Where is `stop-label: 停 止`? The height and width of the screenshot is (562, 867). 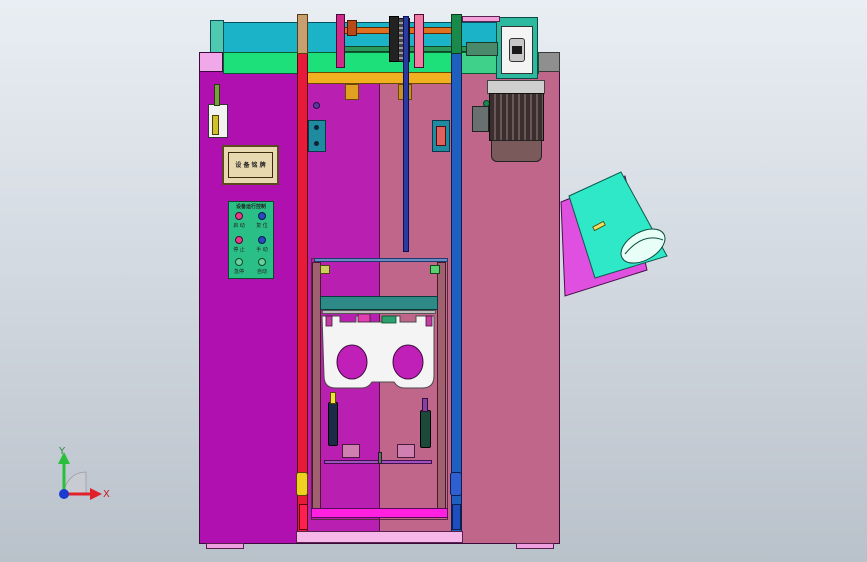
stop-label: 停 止 is located at coordinates (239, 250).